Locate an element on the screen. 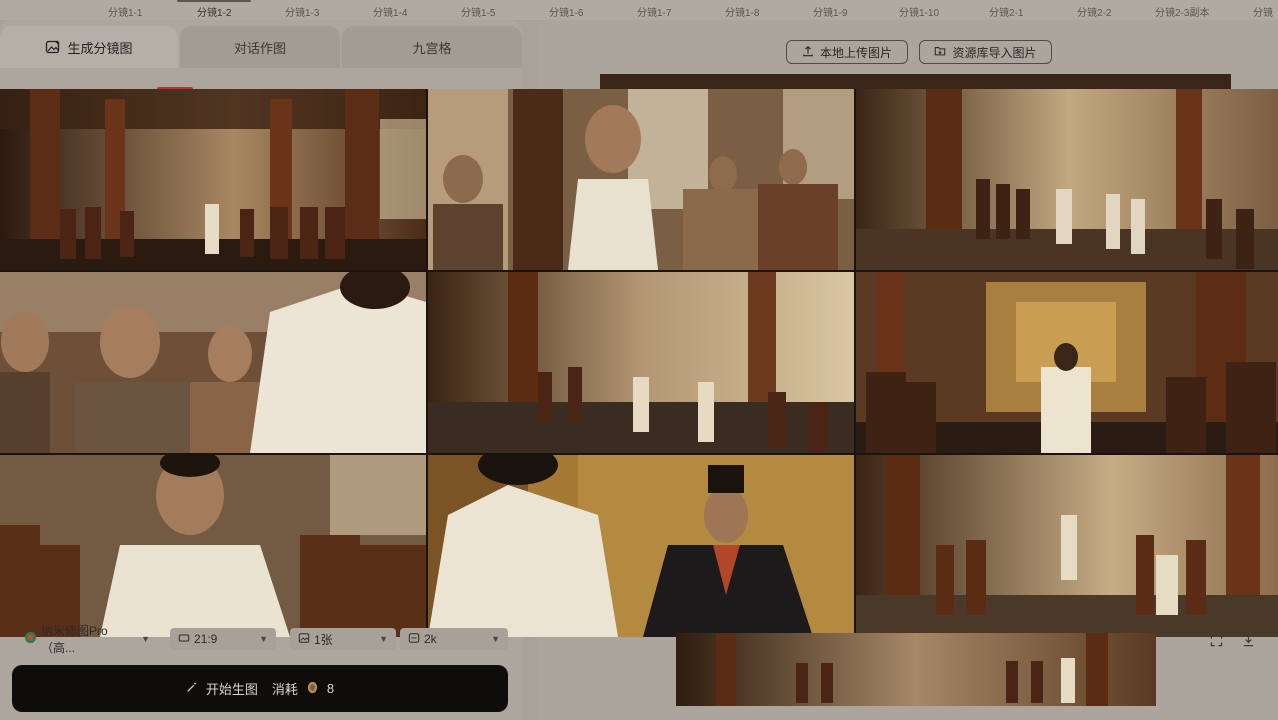 Image resolution: width=1278 pixels, height=720 pixels. magic-wand-icon is located at coordinates (192, 688).